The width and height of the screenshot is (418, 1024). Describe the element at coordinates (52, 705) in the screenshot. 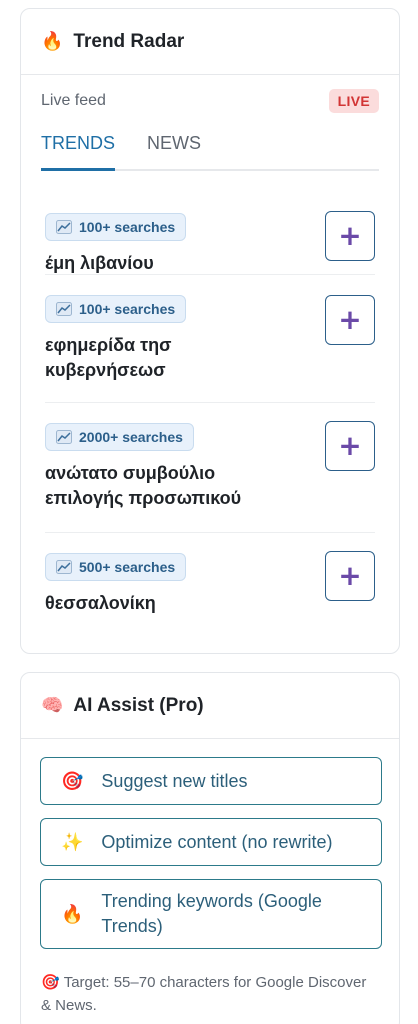

I see `brain-icon: 🧠` at that location.